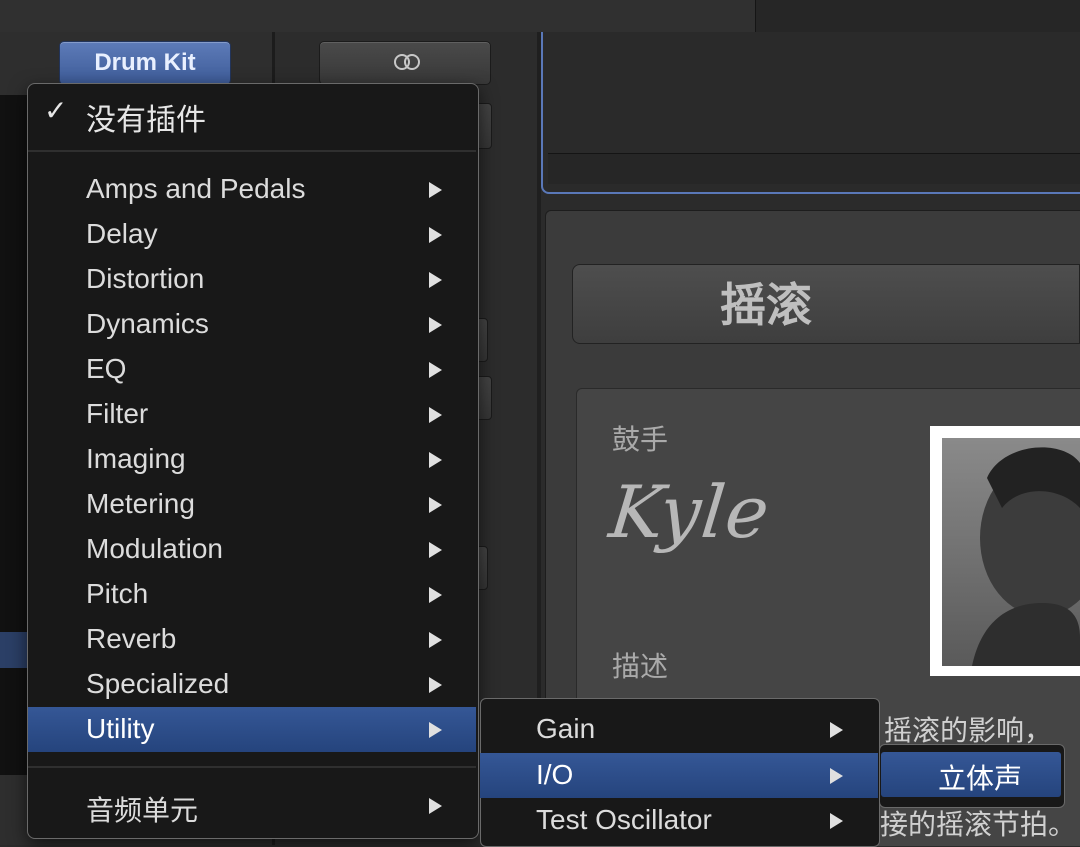 The image size is (1080, 847). What do you see at coordinates (146, 117) in the screenshot?
I see `menu-item-no-plugin: 没有插件` at bounding box center [146, 117].